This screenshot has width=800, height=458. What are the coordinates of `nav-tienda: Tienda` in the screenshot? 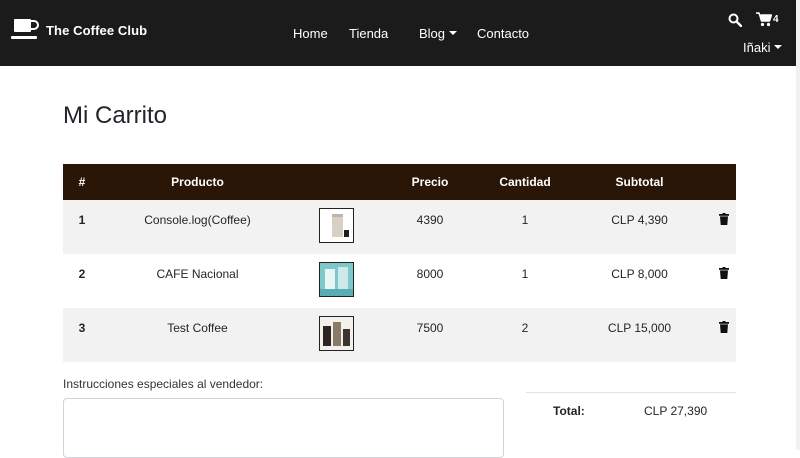 It's located at (368, 33).